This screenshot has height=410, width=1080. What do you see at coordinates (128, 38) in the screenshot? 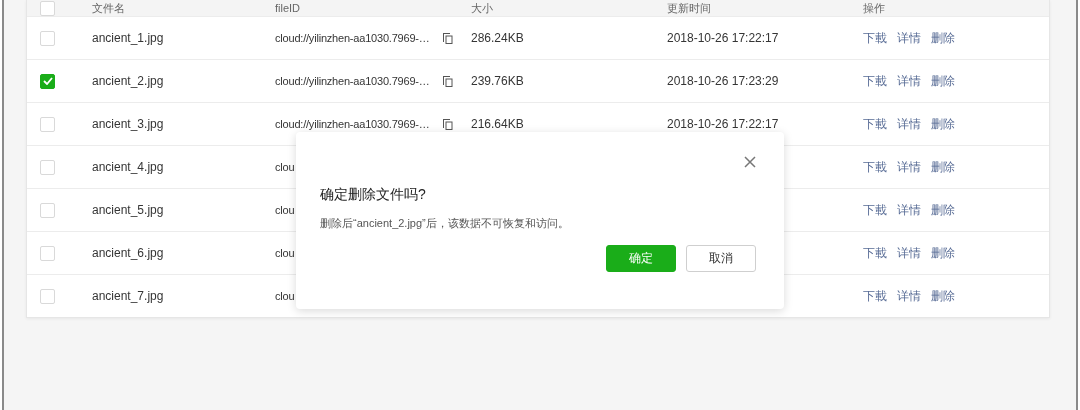
I see `file-name: ancient_1.jpg` at bounding box center [128, 38].